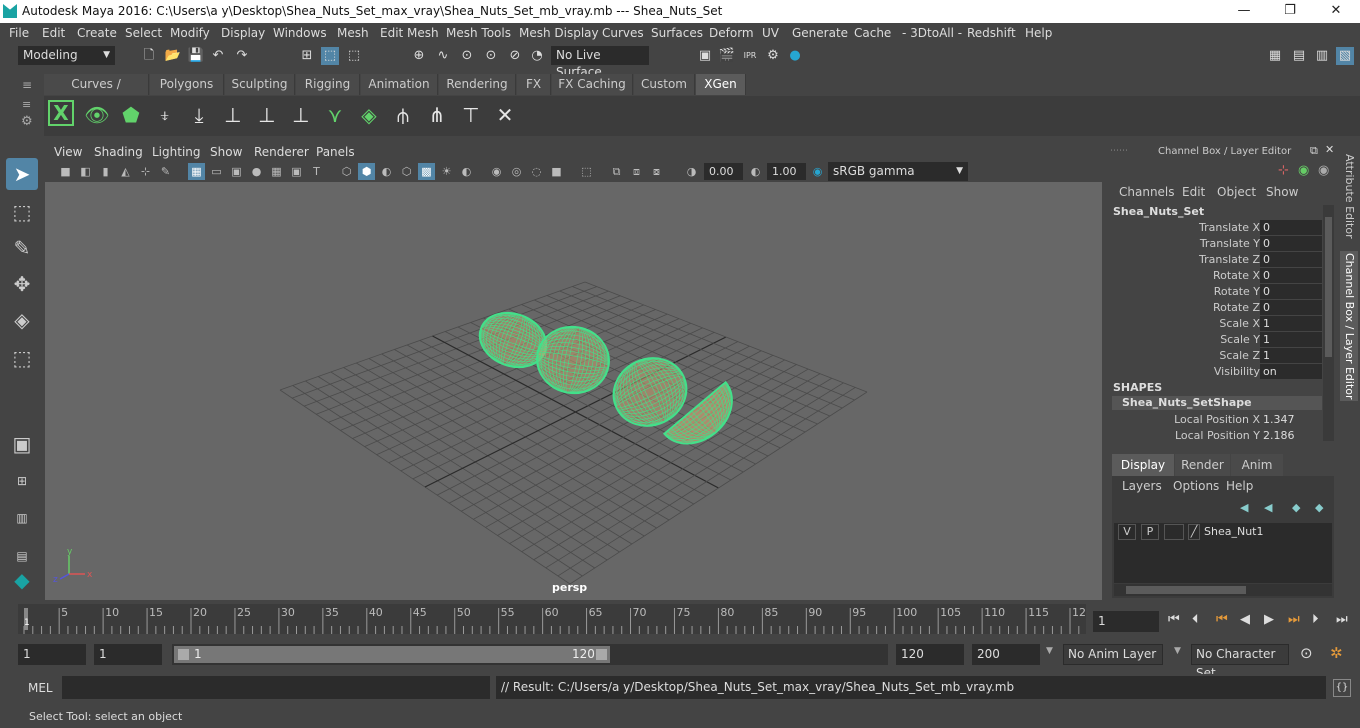 This screenshot has height=728, width=1360. I want to click on shelf-menu-icon: ≡, so click(28, 85).